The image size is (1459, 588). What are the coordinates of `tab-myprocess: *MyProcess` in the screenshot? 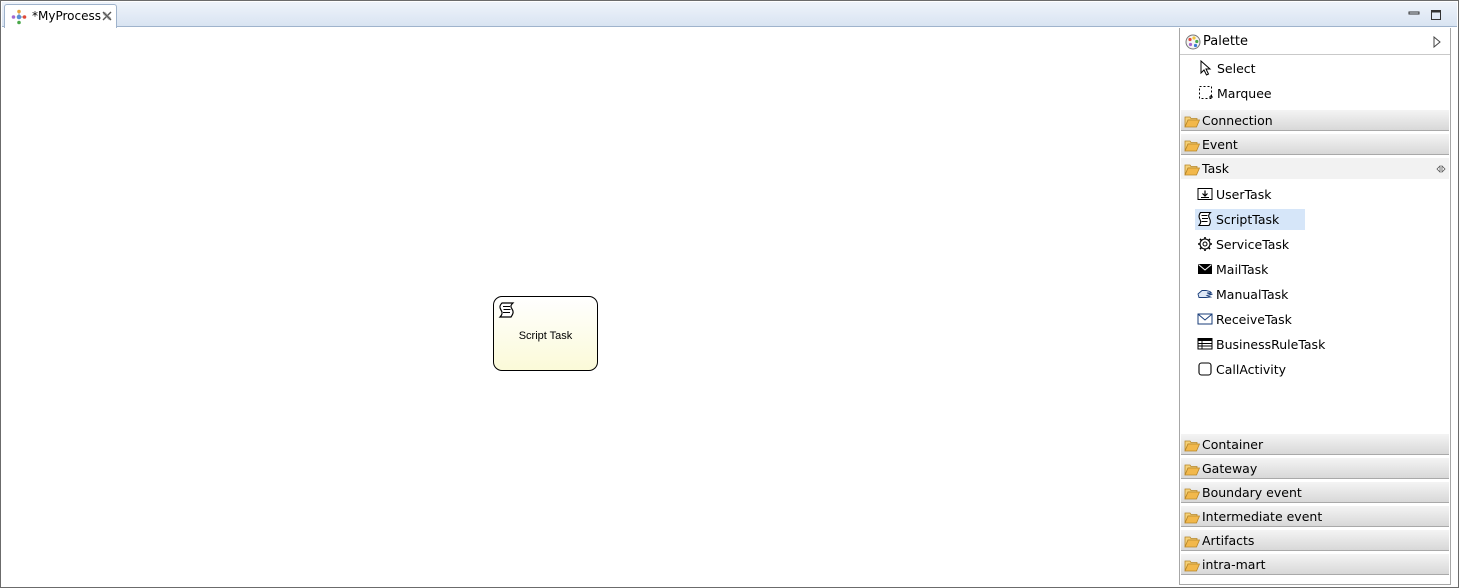 It's located at (60, 16).